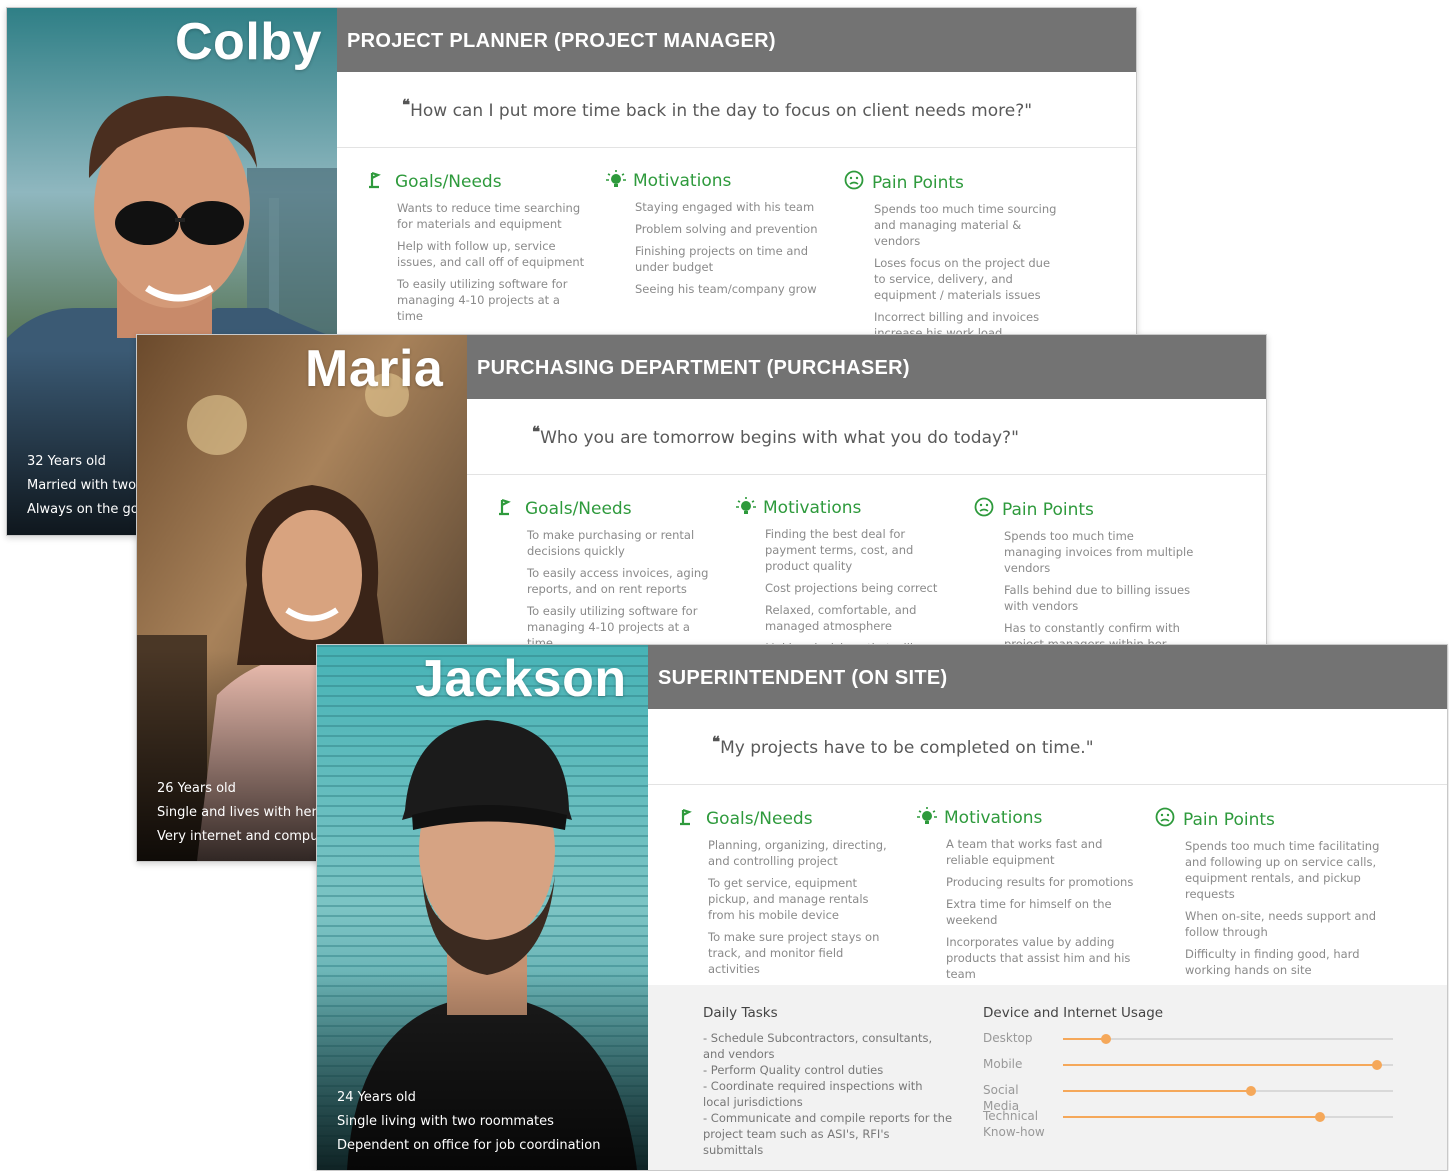  What do you see at coordinates (374, 369) in the screenshot?
I see `persona-name: Maria` at bounding box center [374, 369].